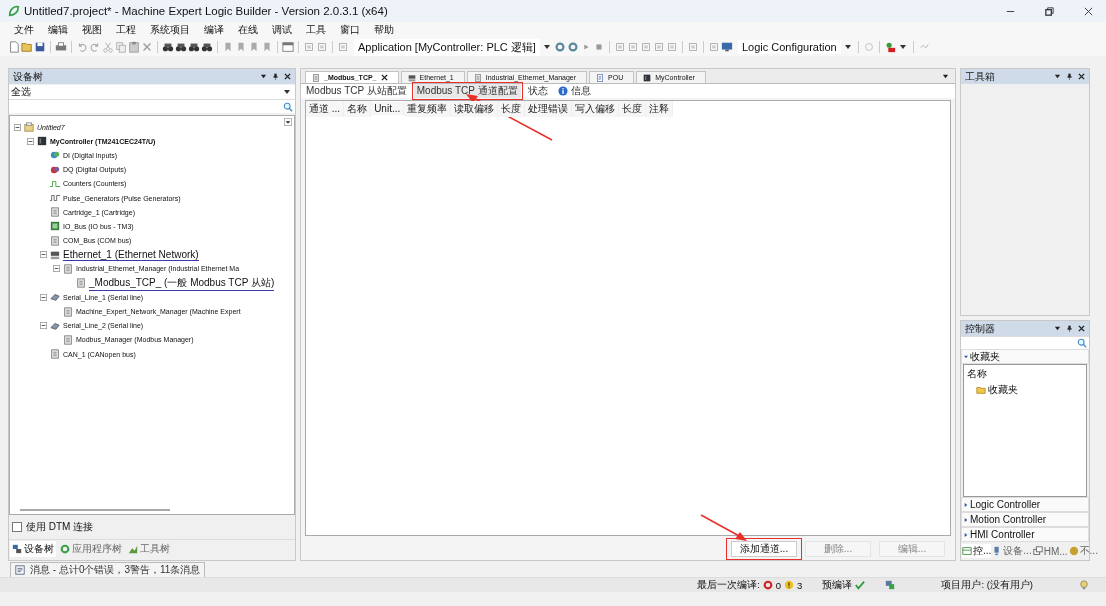  What do you see at coordinates (152, 92) in the screenshot?
I see `filter-dropdown: 全选` at bounding box center [152, 92].